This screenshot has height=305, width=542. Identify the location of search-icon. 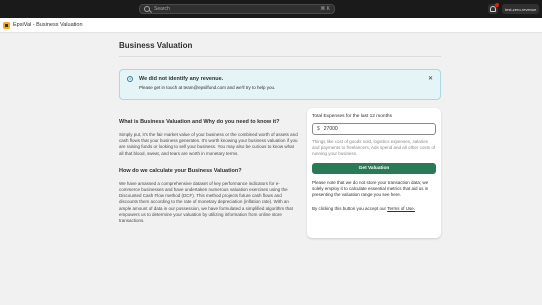
(147, 9).